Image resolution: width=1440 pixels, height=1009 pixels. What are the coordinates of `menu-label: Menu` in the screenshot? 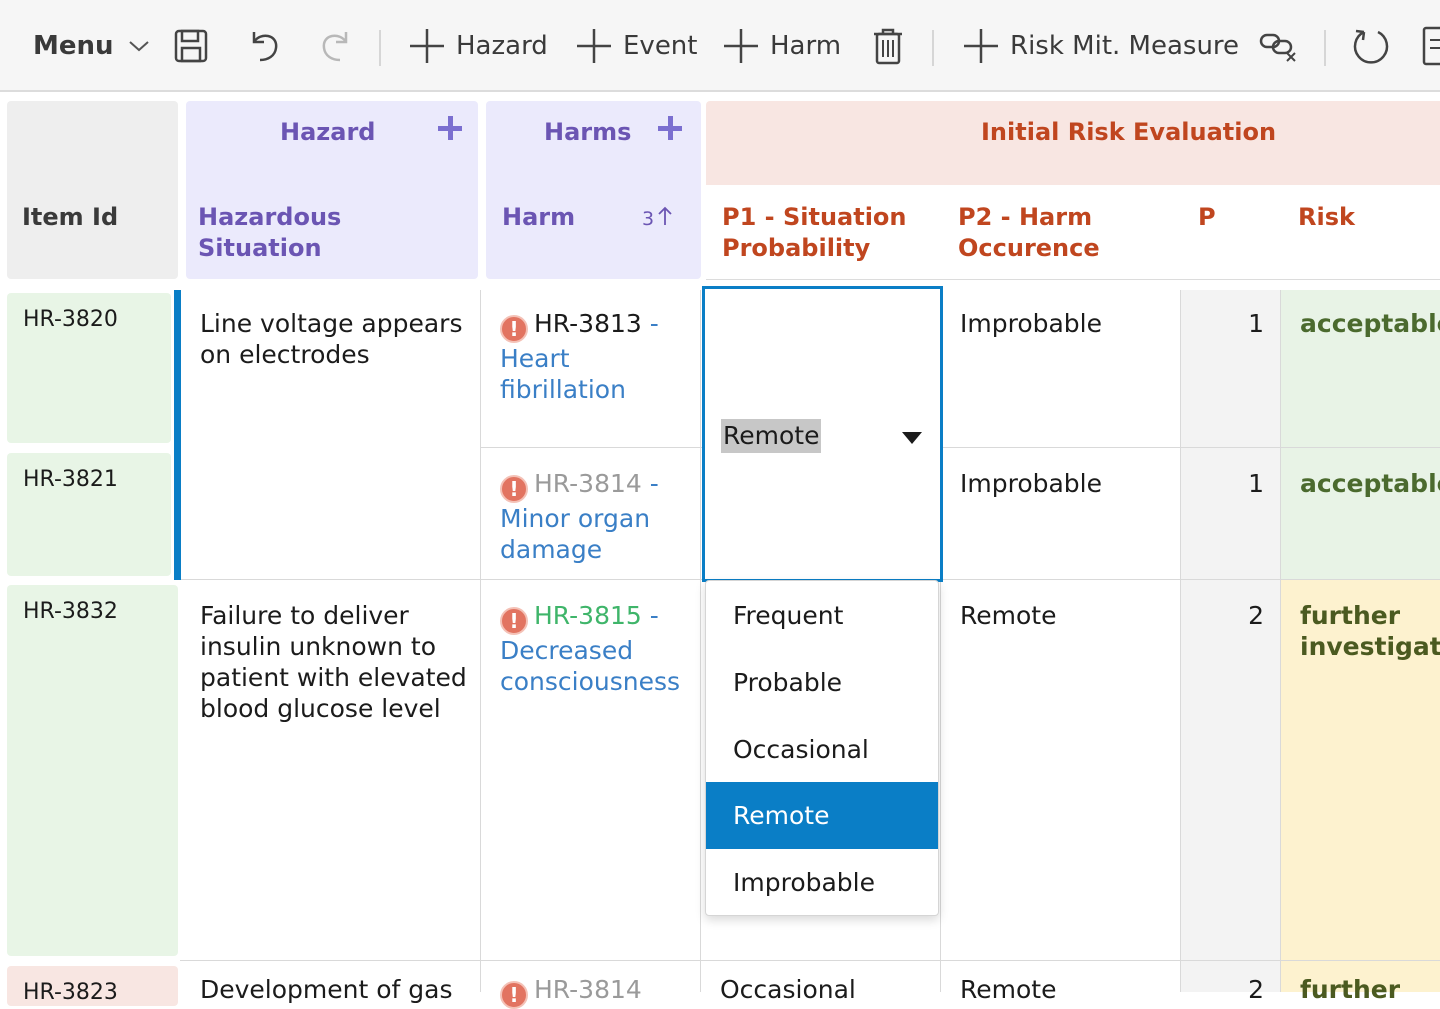 It's located at (73, 46).